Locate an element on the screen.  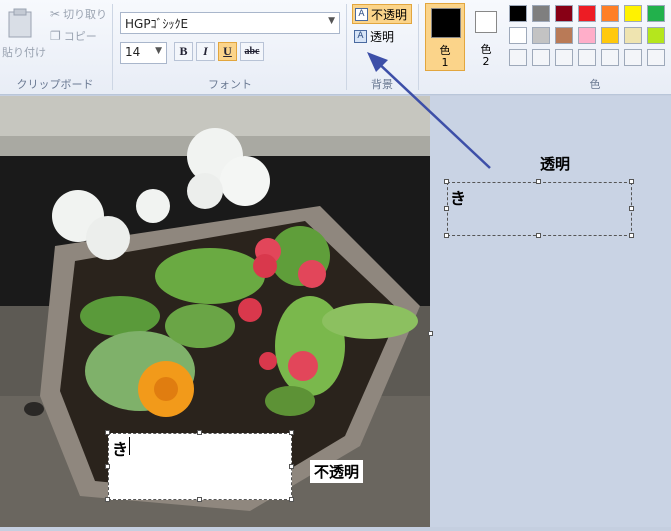
canvas-resize-handle is located at coordinates (430, 333).